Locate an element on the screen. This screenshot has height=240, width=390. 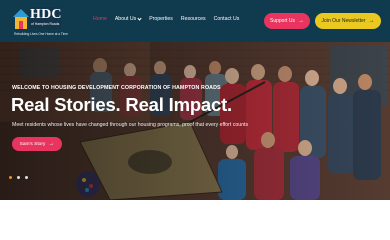
sams-story-label: Sam's Story is located at coordinates (32, 144).